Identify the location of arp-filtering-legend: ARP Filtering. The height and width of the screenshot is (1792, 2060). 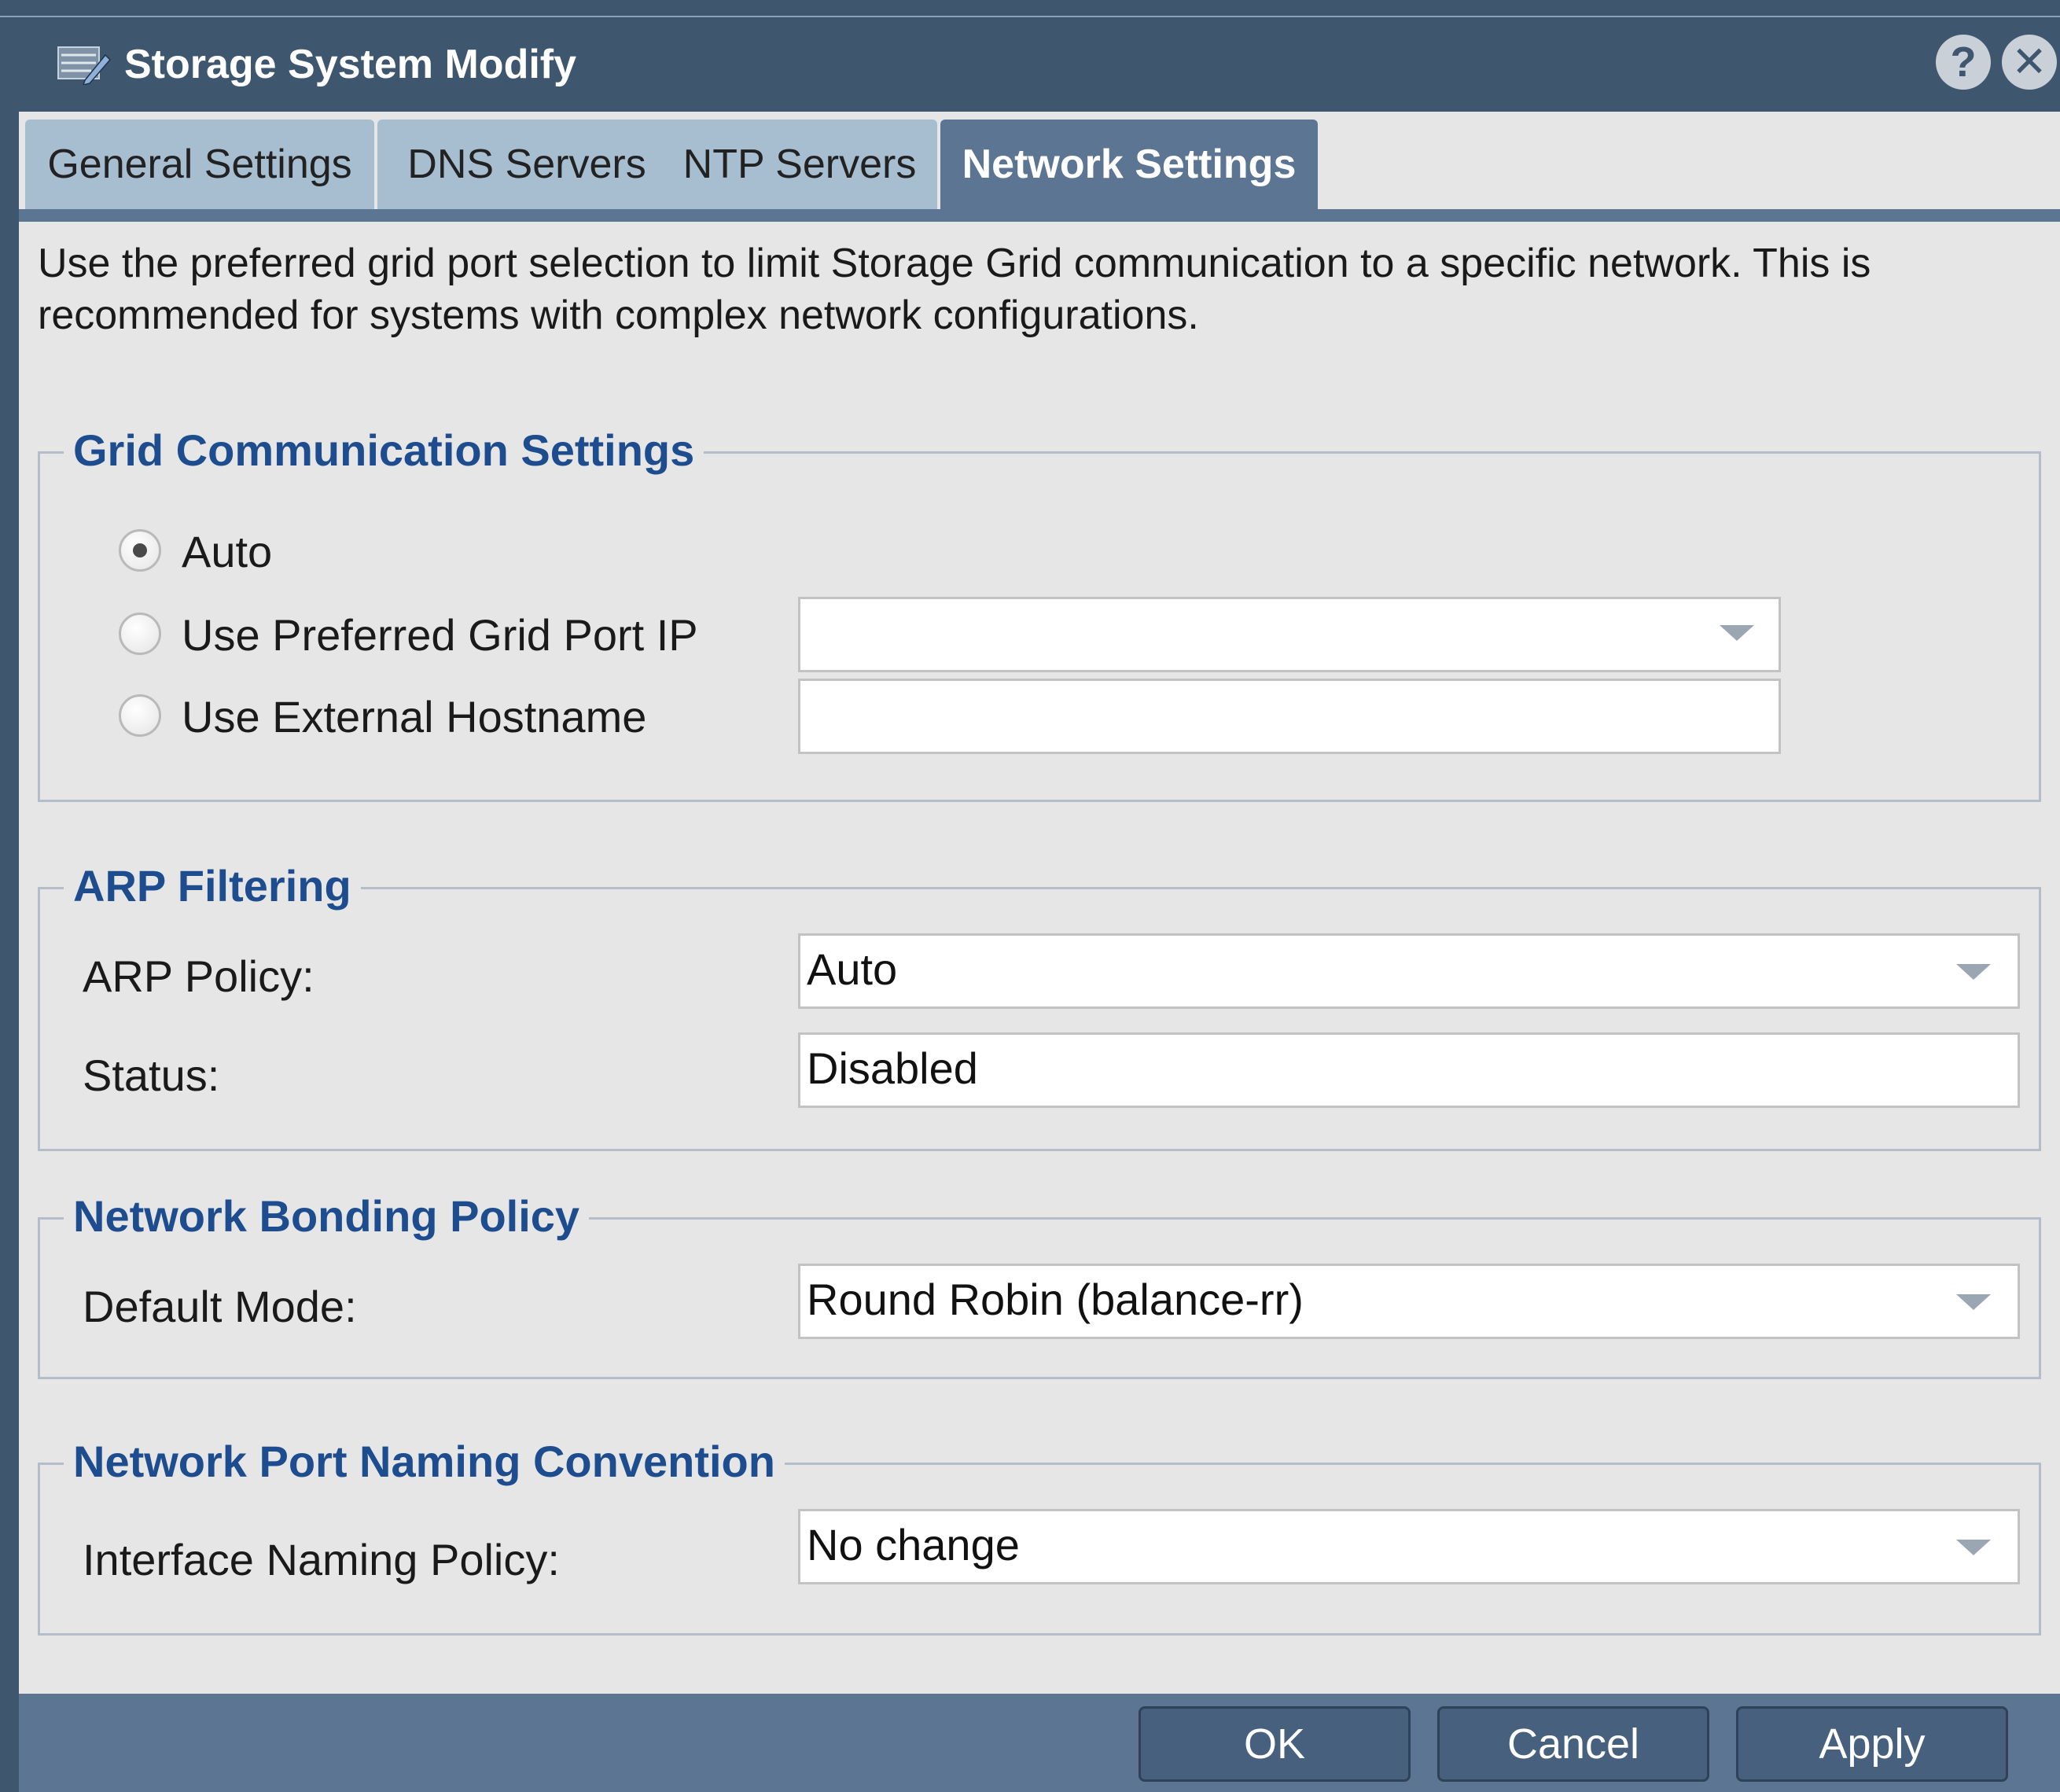
(213, 886).